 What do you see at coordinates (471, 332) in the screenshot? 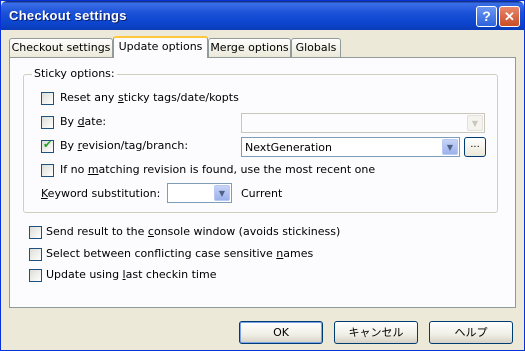
I see `help-button: ヘルプ` at bounding box center [471, 332].